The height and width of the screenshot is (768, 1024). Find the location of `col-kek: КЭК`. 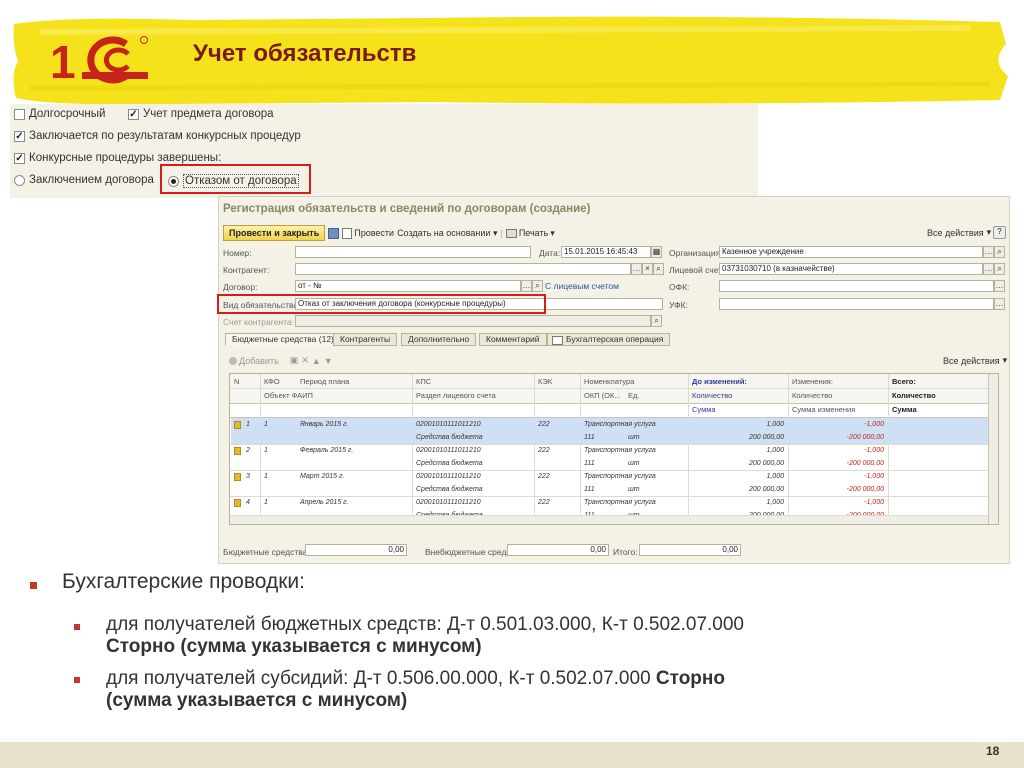

col-kek: КЭК is located at coordinates (545, 381).